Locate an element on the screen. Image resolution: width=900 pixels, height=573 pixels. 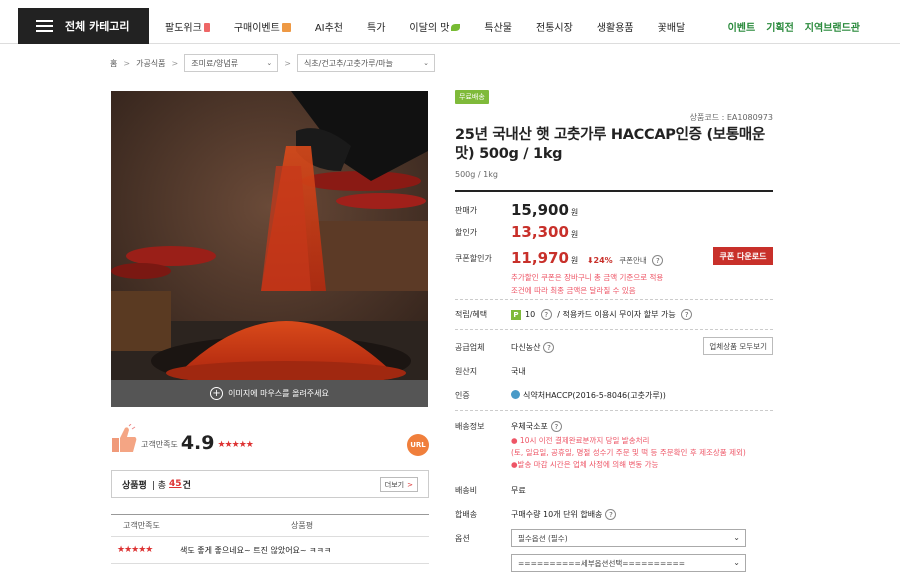
detail-option-select: ==========세부옵션선택========== ⌄ is located at coordinates (628, 563).